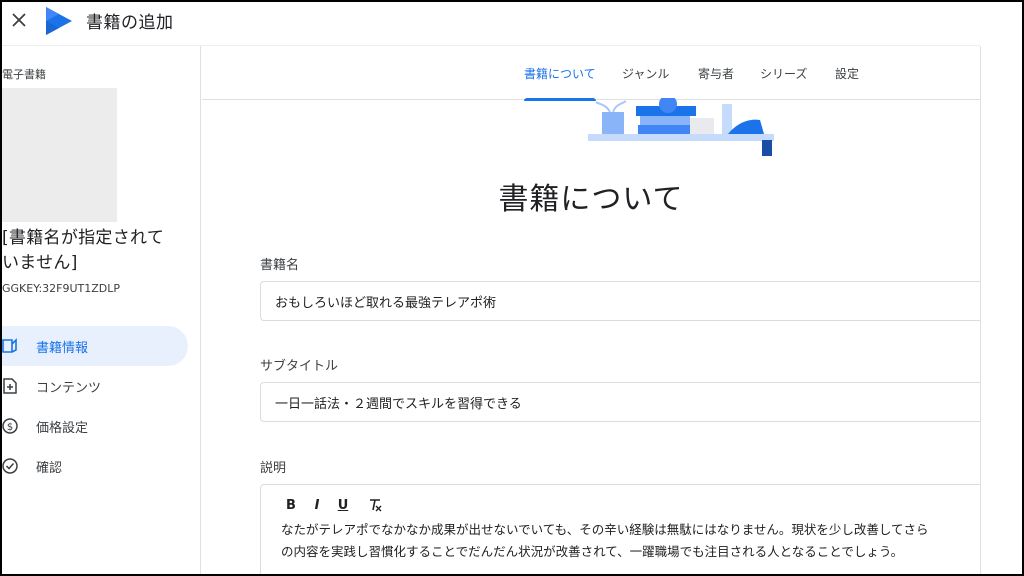  I want to click on close-icon, so click(19, 20).